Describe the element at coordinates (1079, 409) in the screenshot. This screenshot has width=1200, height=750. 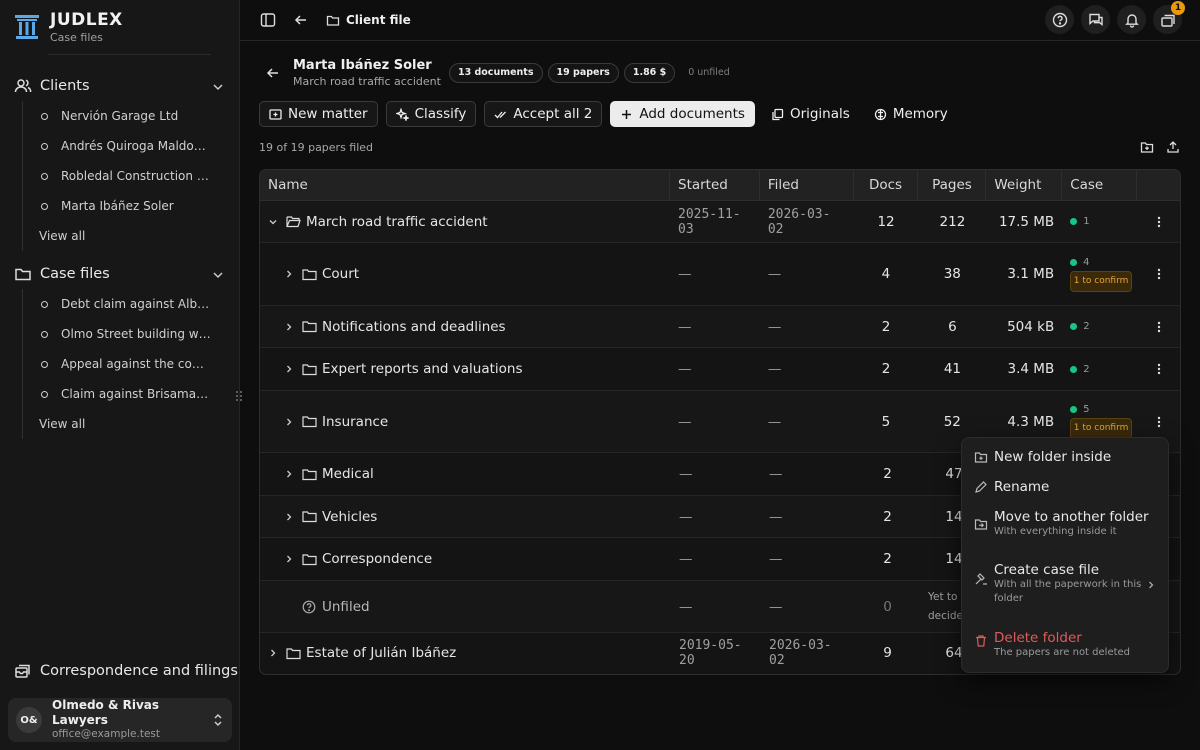
I see `case-status: 5` at that location.